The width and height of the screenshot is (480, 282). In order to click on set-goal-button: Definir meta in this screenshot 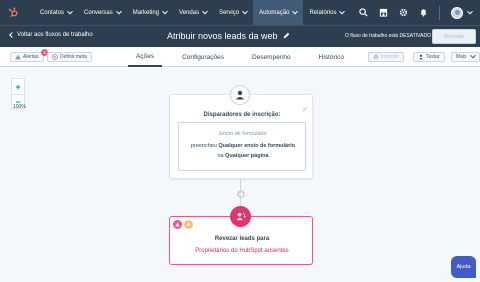, I will do `click(69, 57)`.